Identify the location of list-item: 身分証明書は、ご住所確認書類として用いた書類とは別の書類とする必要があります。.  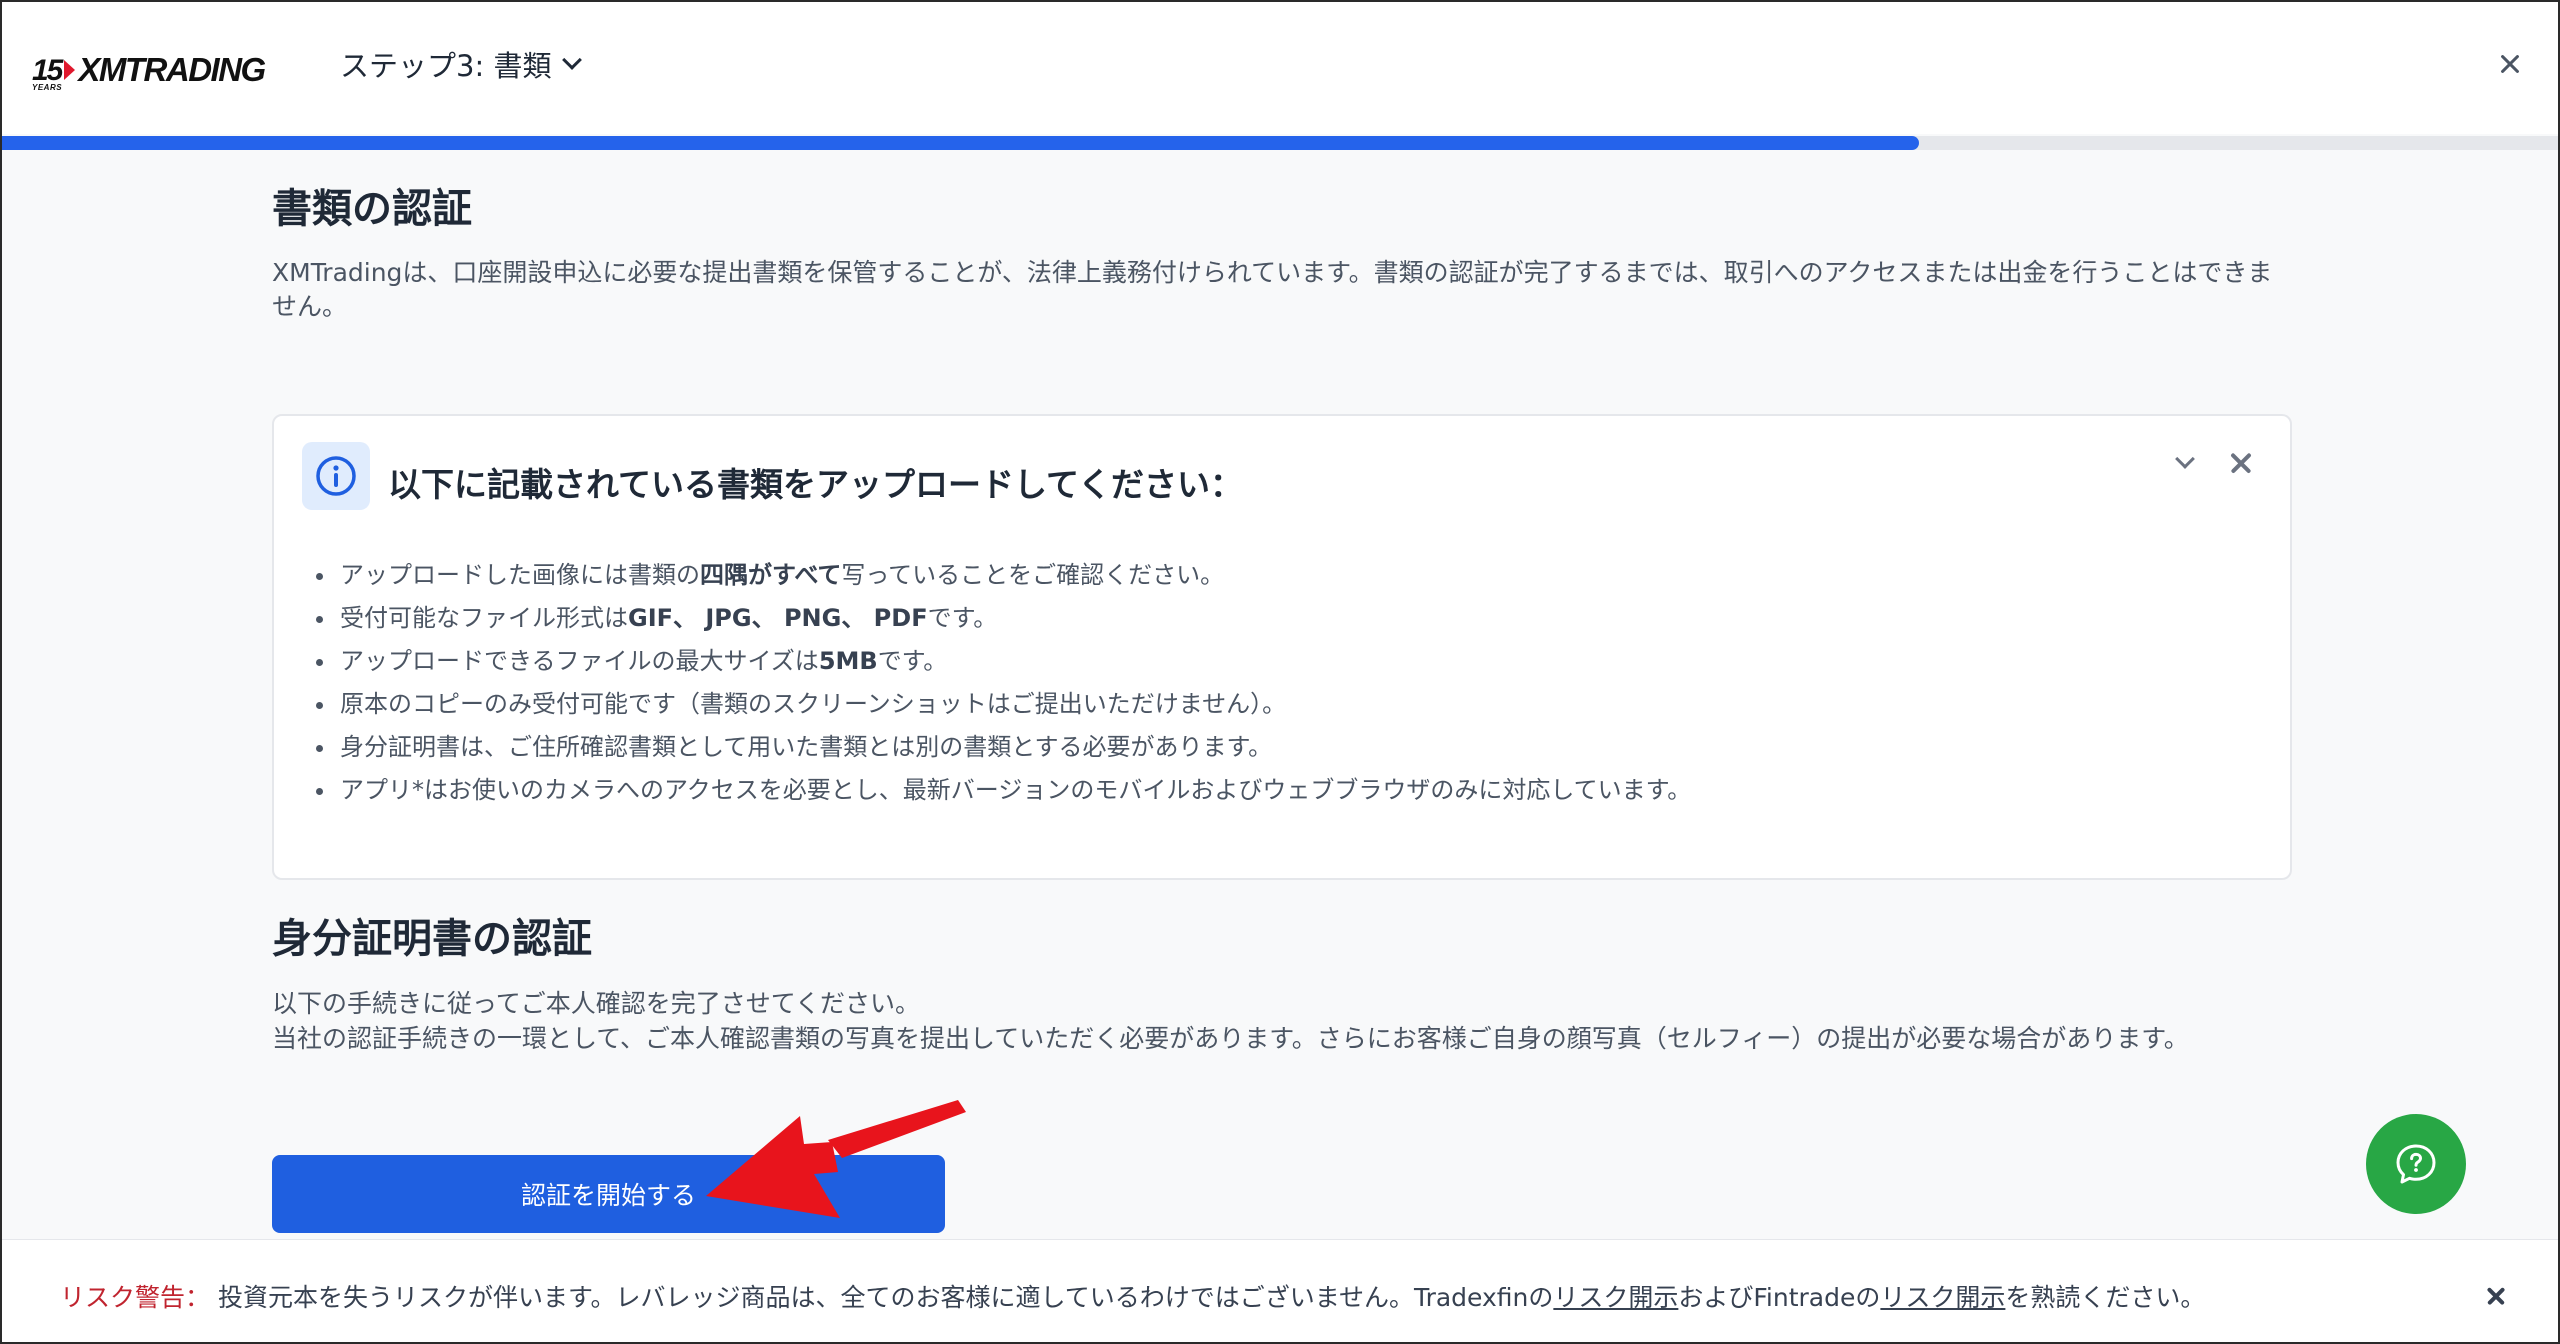
(1003, 747).